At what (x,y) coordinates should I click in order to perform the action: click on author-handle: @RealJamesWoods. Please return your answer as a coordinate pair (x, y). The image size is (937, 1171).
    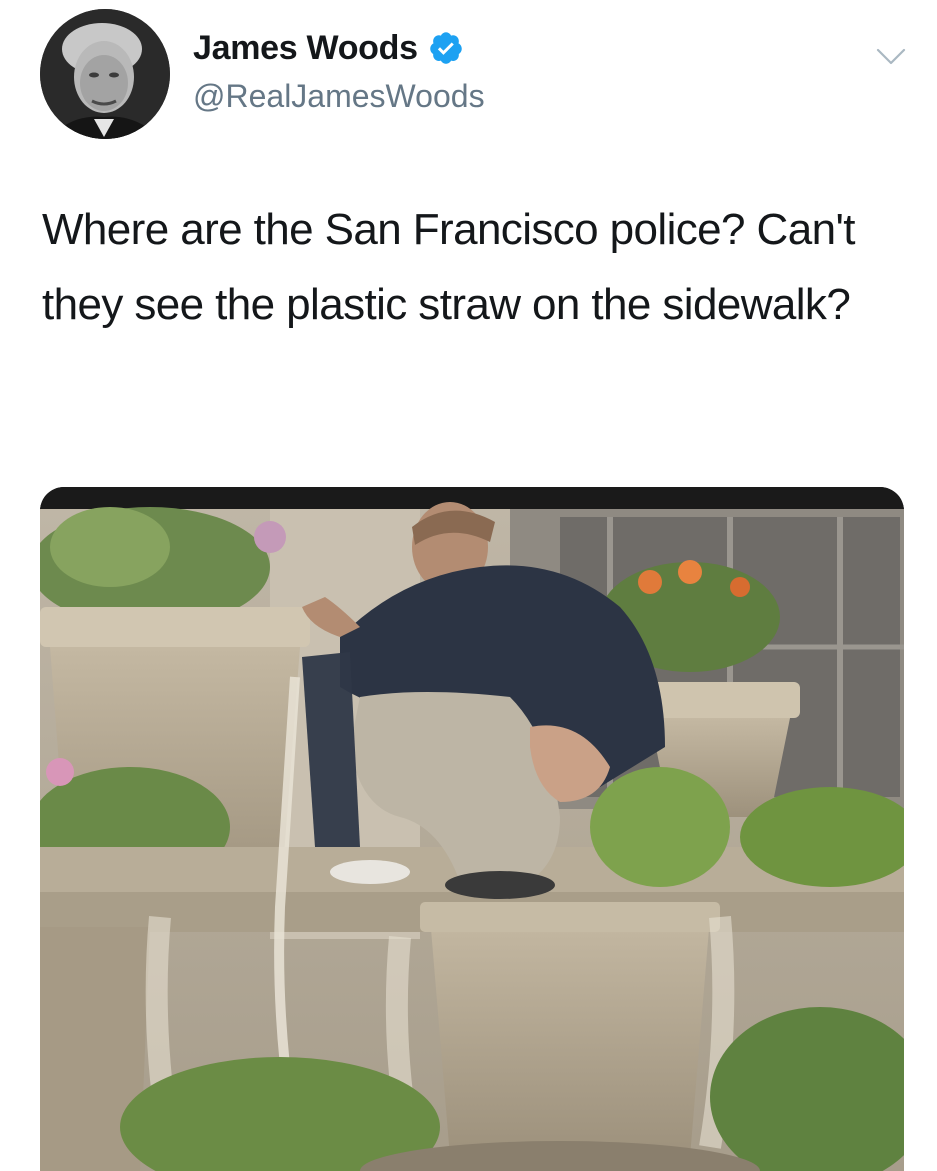
    Looking at the image, I should click on (339, 96).